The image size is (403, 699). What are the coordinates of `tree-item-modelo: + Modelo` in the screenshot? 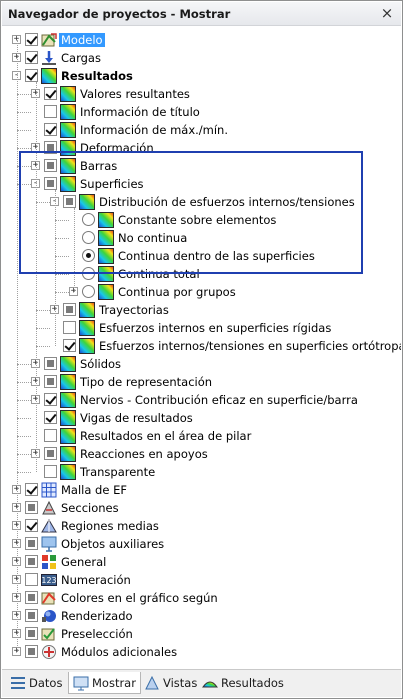 It's located at (201, 40).